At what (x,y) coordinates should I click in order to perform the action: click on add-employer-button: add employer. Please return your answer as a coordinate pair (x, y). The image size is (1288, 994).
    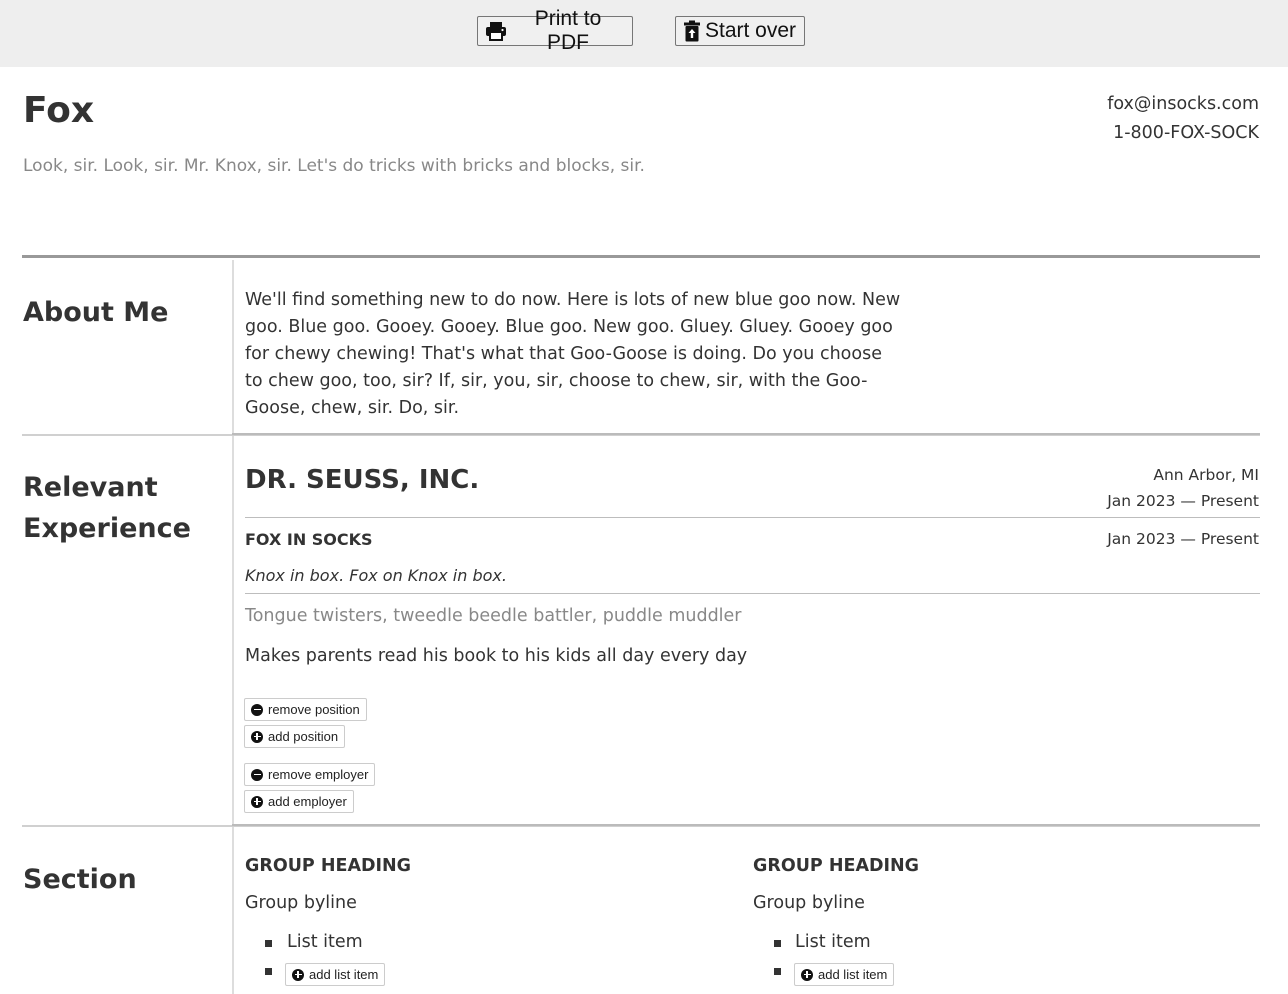
    Looking at the image, I should click on (299, 801).